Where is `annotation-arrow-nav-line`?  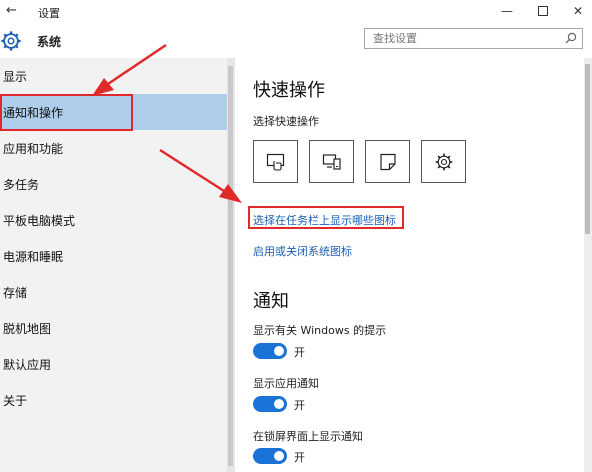
annotation-arrow-nav-line is located at coordinates (137, 64).